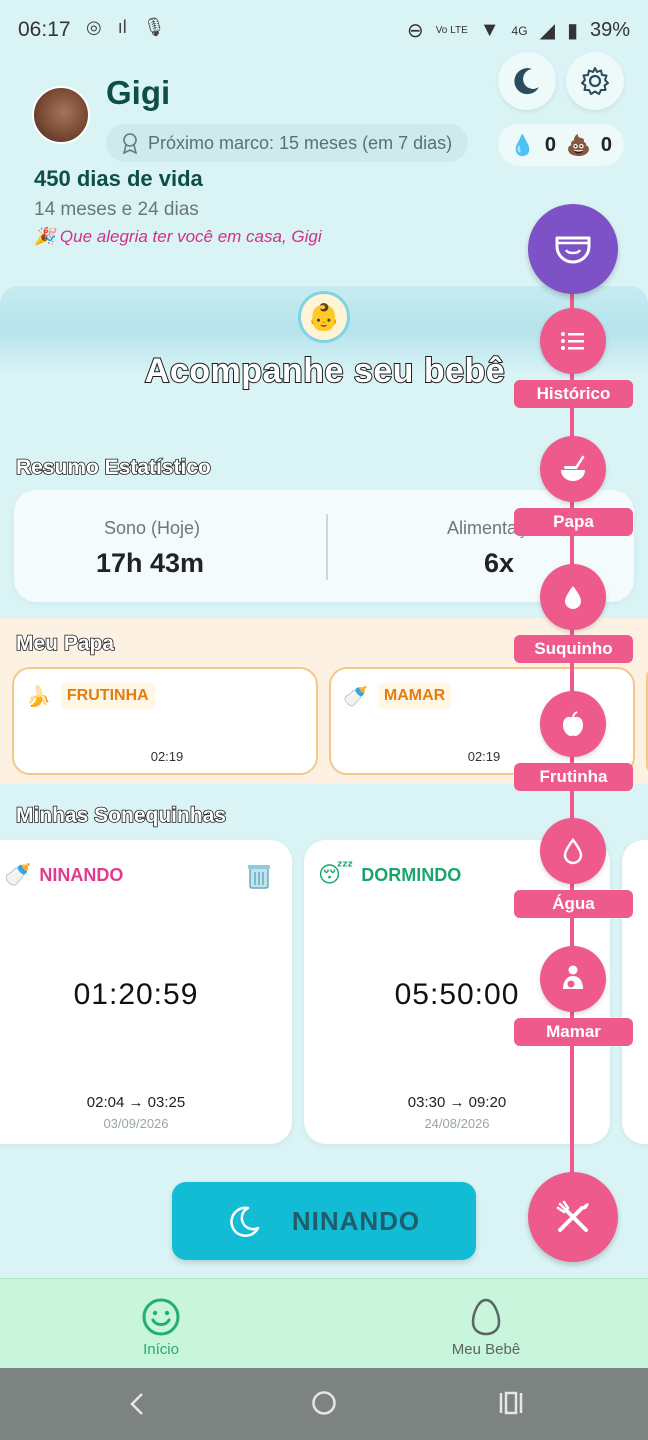  Describe the element at coordinates (486, 1349) in the screenshot. I see `nav-label-my-baby: Meu Bebê` at that location.